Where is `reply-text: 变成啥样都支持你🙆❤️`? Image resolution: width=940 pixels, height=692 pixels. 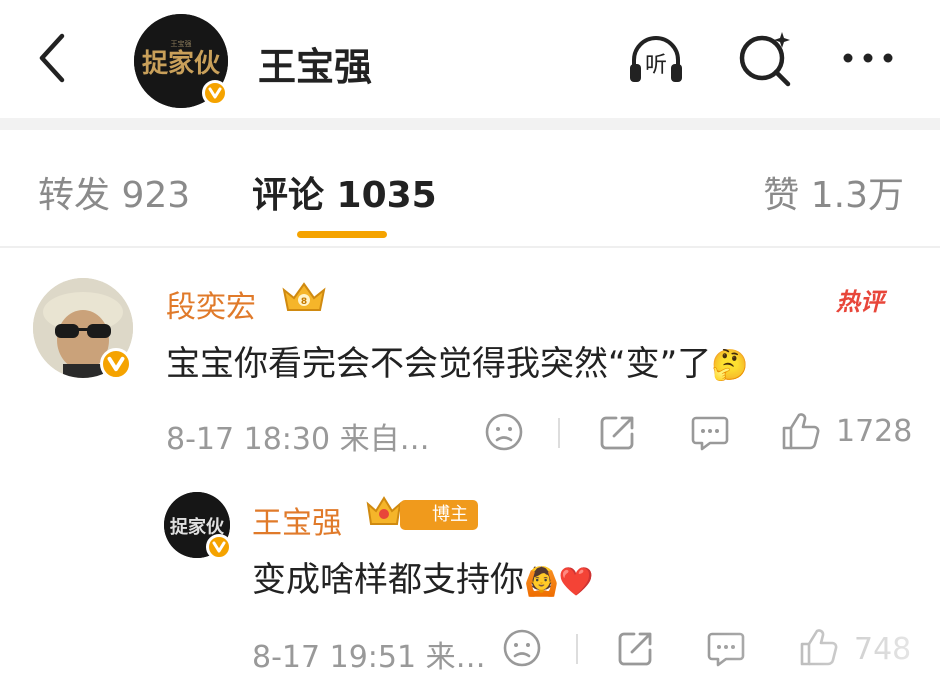 reply-text: 变成啥样都支持你🙆❤️ is located at coordinates (423, 576).